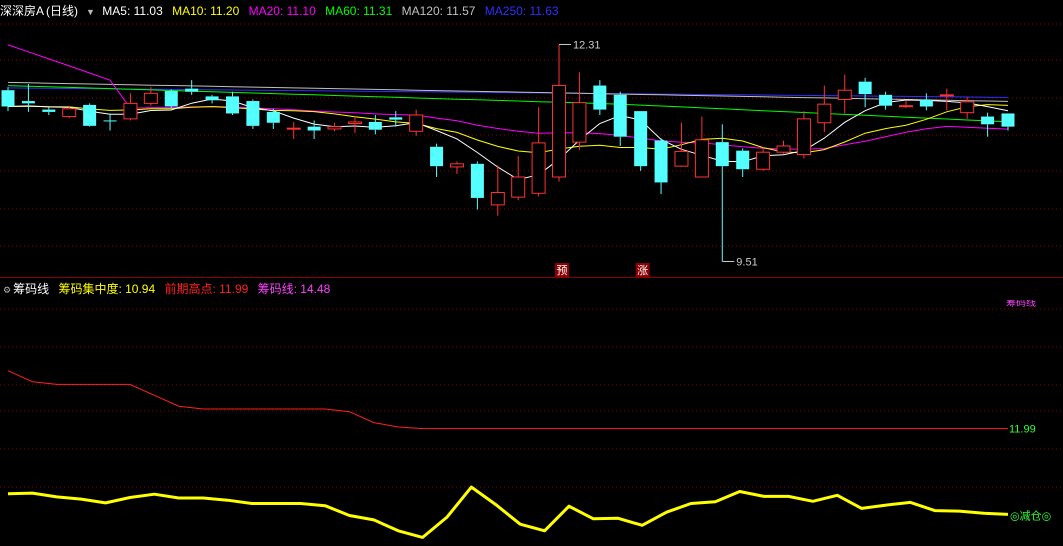  Describe the element at coordinates (438, 11) in the screenshot. I see `ma120-label: MA120: 11.57` at that location.